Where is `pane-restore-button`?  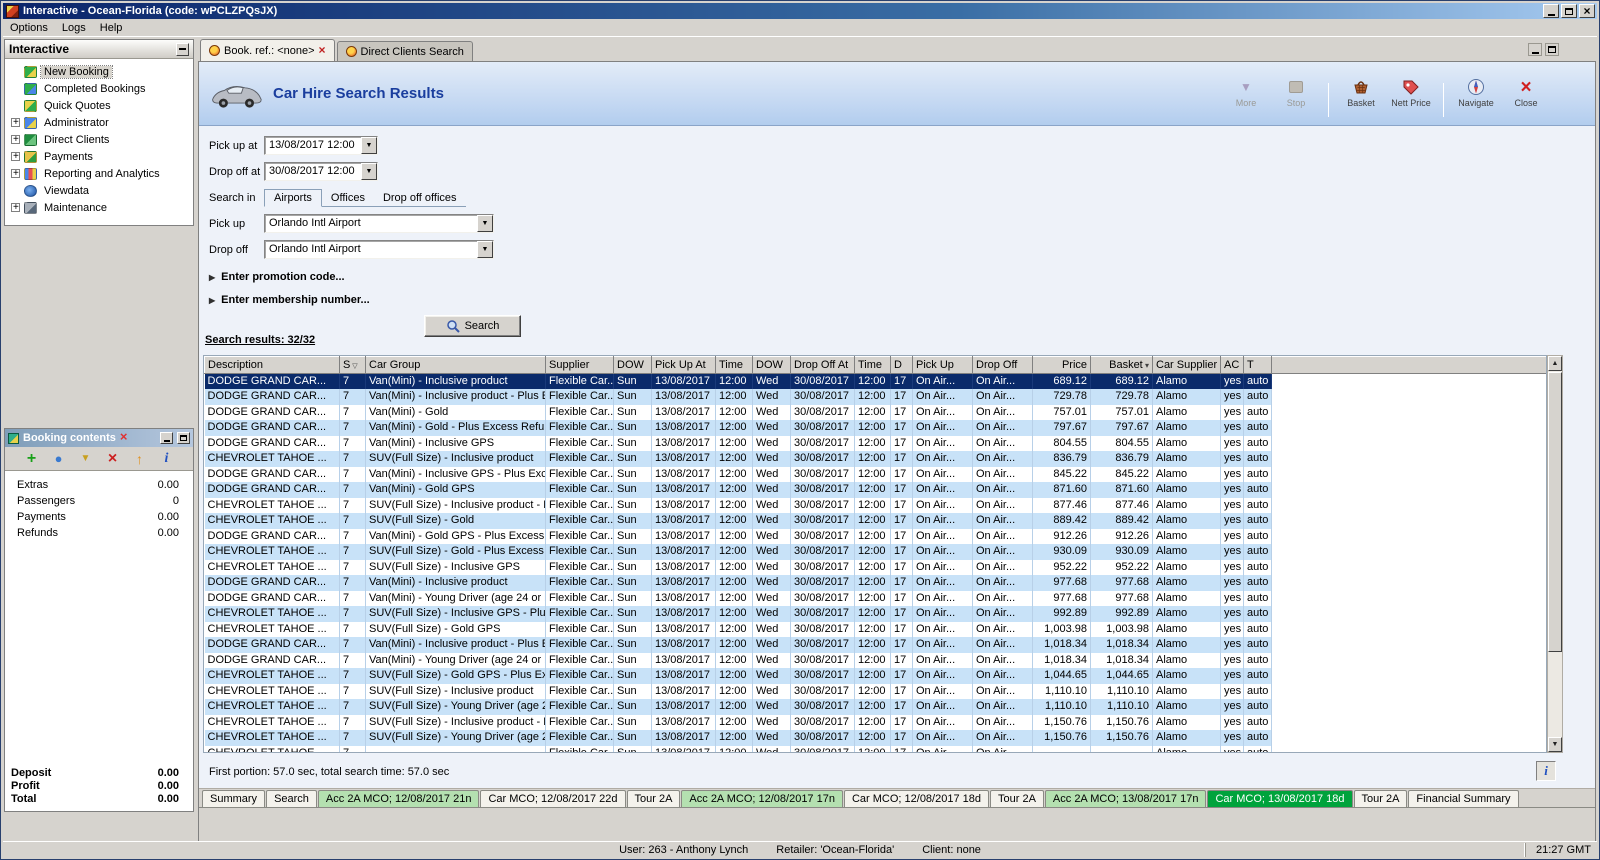 pane-restore-button is located at coordinates (1552, 49).